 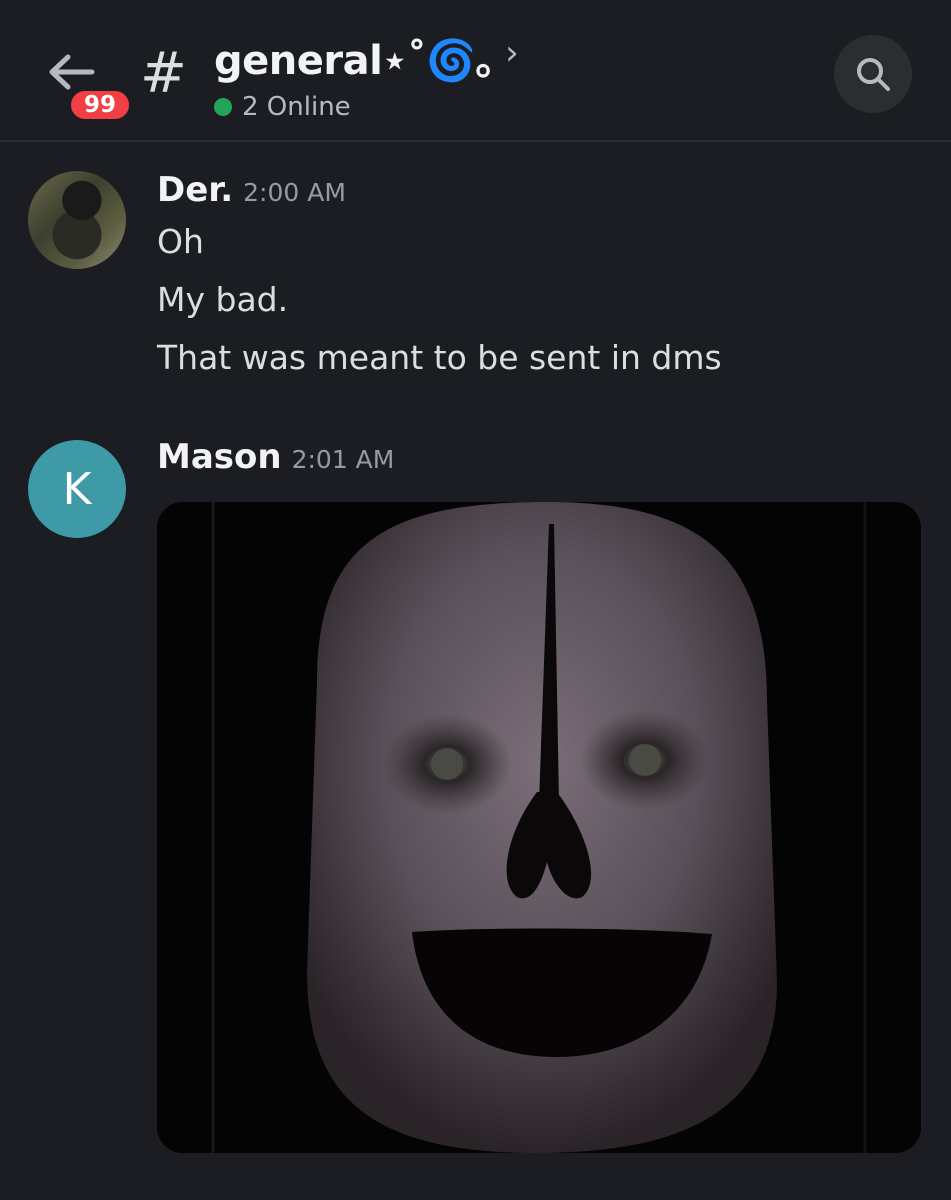 I want to click on chevron-right-icon: ›, so click(x=512, y=53).